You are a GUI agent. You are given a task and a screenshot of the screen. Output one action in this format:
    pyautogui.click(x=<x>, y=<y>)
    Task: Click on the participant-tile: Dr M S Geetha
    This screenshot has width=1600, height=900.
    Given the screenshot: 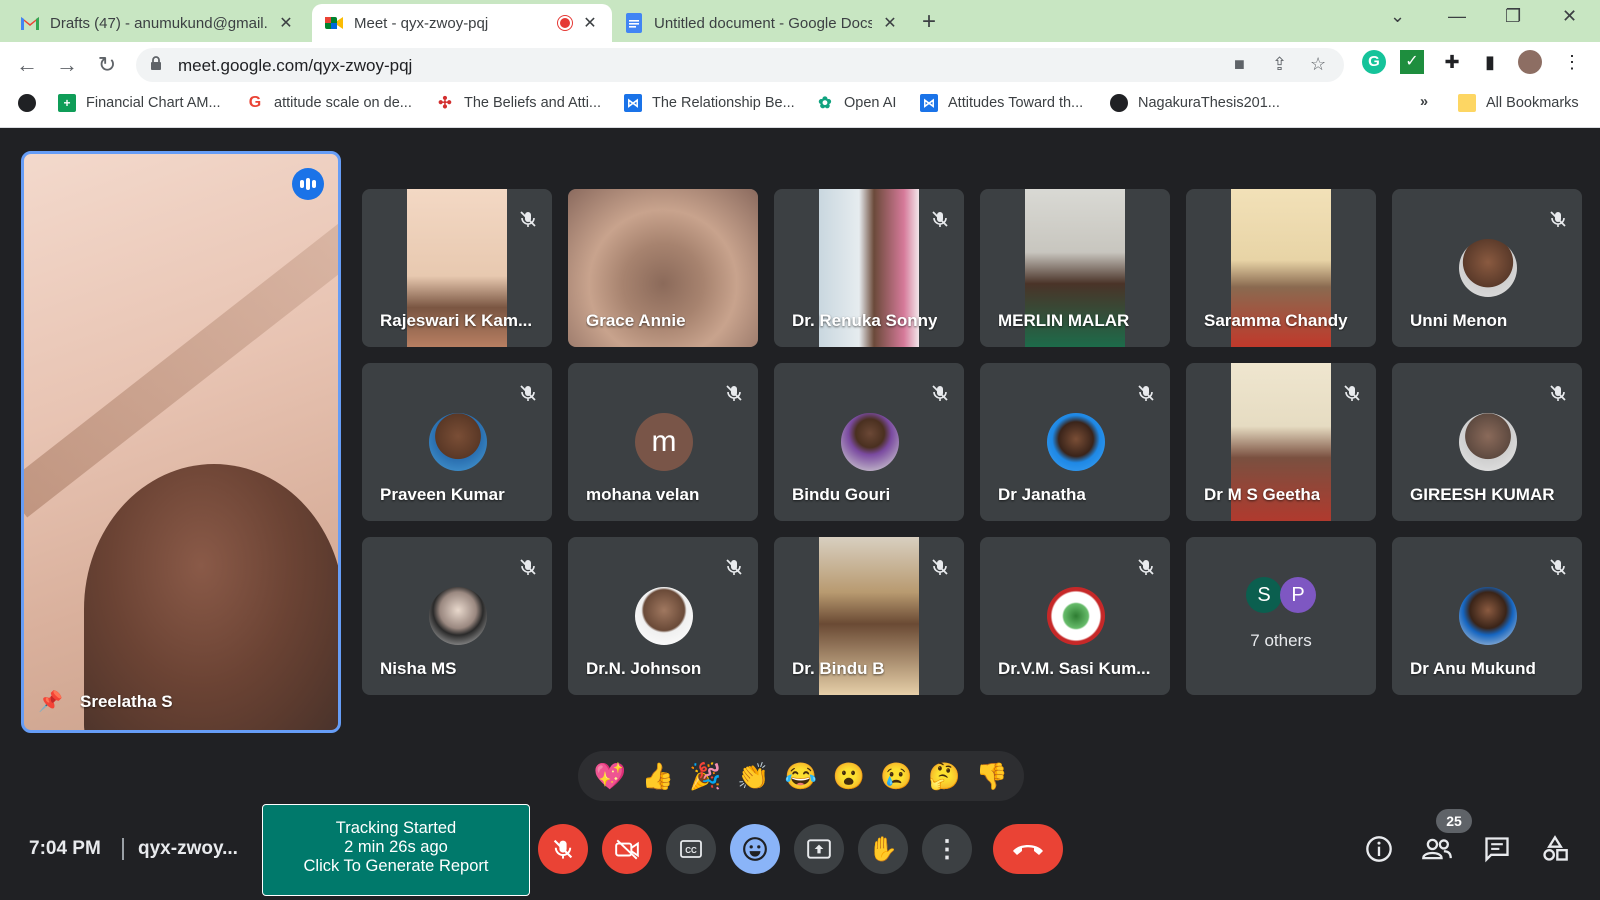 What is the action you would take?
    pyautogui.click(x=1281, y=442)
    